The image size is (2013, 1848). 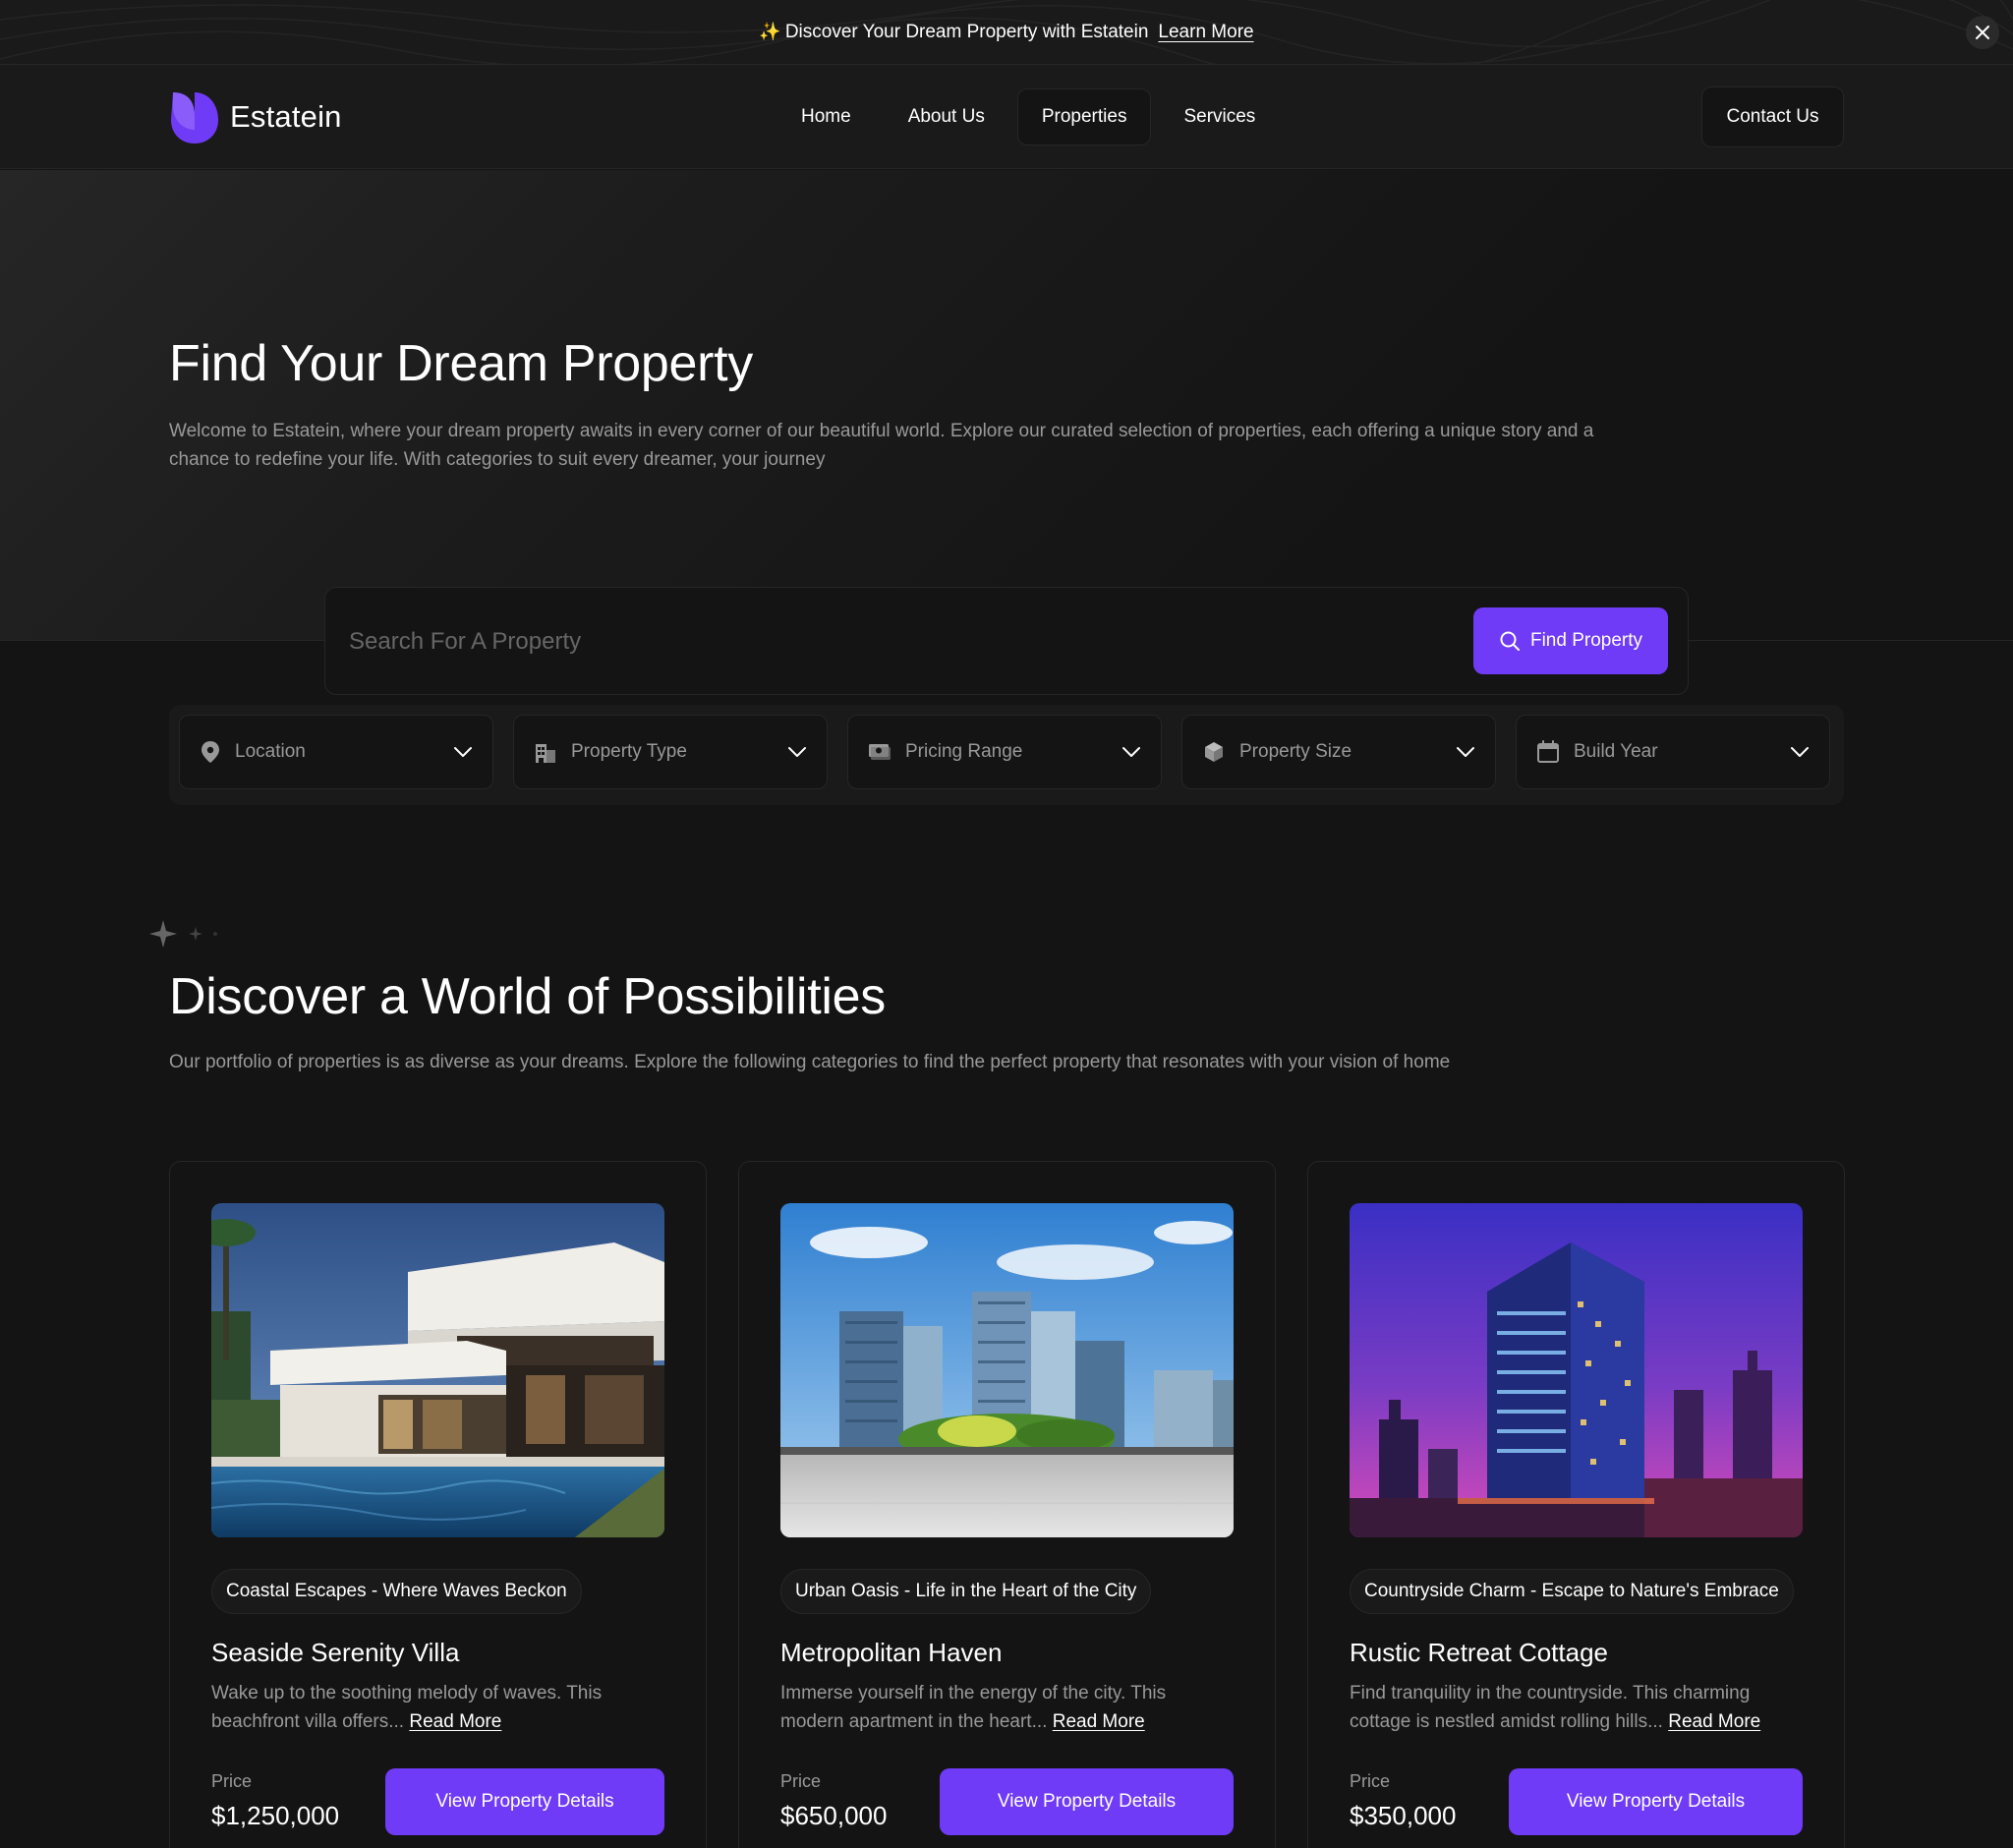 What do you see at coordinates (964, 751) in the screenshot?
I see `filter-label: Pricing Range` at bounding box center [964, 751].